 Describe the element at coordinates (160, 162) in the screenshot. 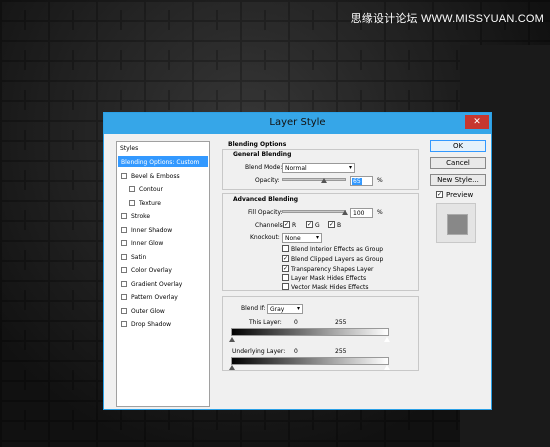

I see `style-item-label: Blending Options: Custom` at that location.